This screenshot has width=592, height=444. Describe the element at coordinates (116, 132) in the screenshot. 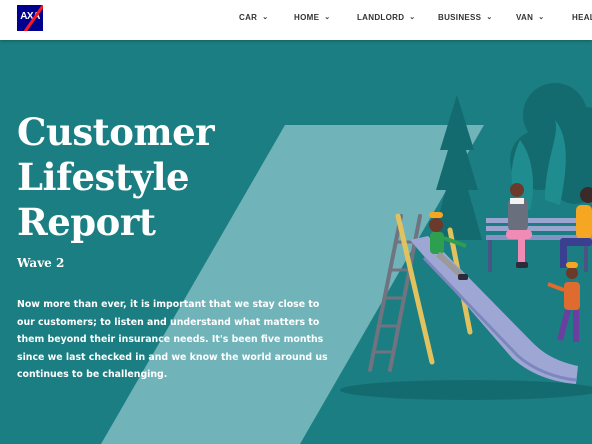

I see `title-line-1: Customer` at that location.